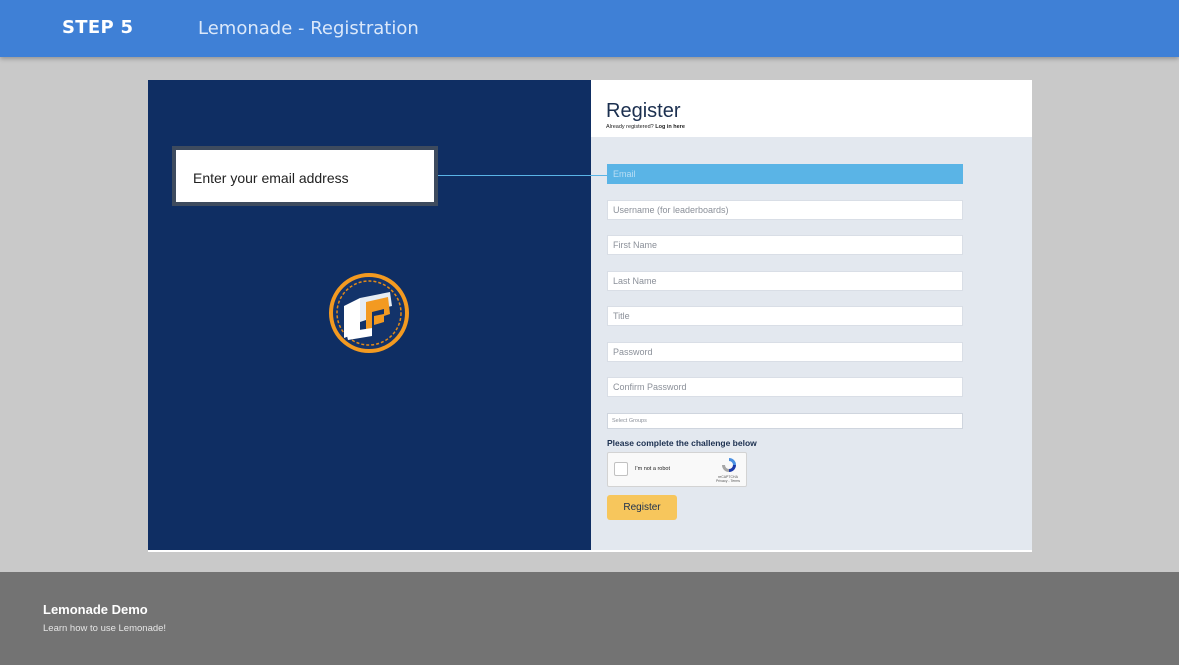 The height and width of the screenshot is (665, 1179). What do you see at coordinates (524, 175) in the screenshot?
I see `callout-connector-line` at bounding box center [524, 175].